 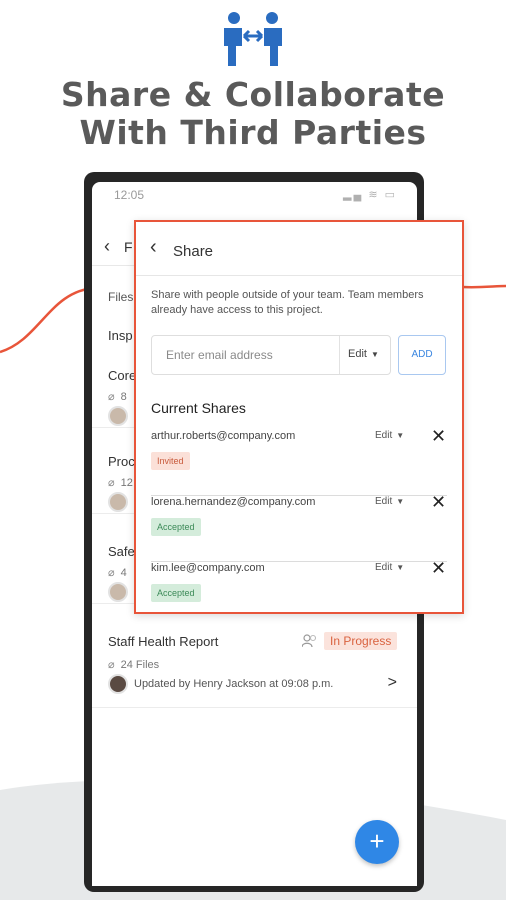 I want to click on share-email: arthur.roberts@company.com, so click(x=223, y=436).